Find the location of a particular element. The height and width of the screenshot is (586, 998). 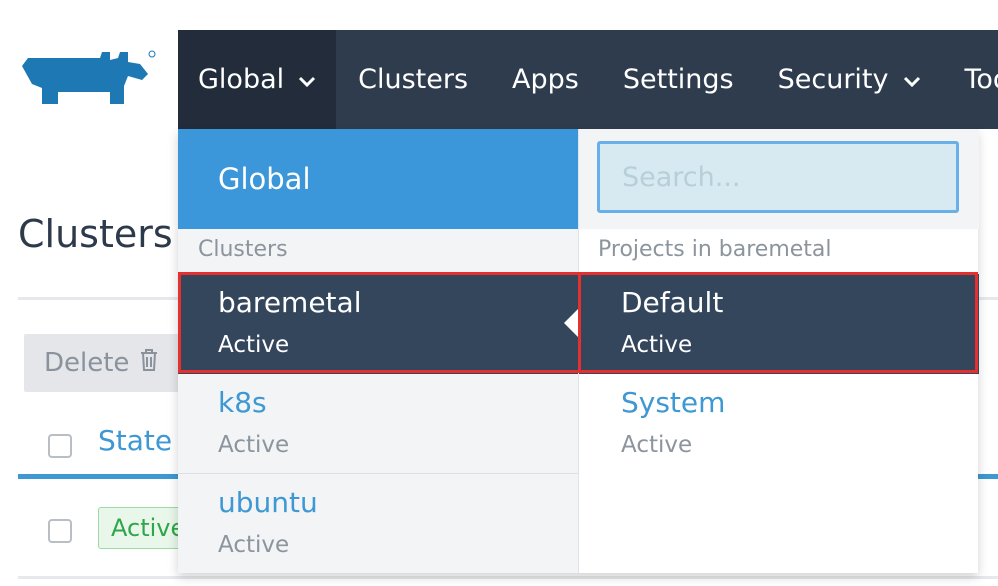

clusters-section-label: Clusters is located at coordinates (243, 249).